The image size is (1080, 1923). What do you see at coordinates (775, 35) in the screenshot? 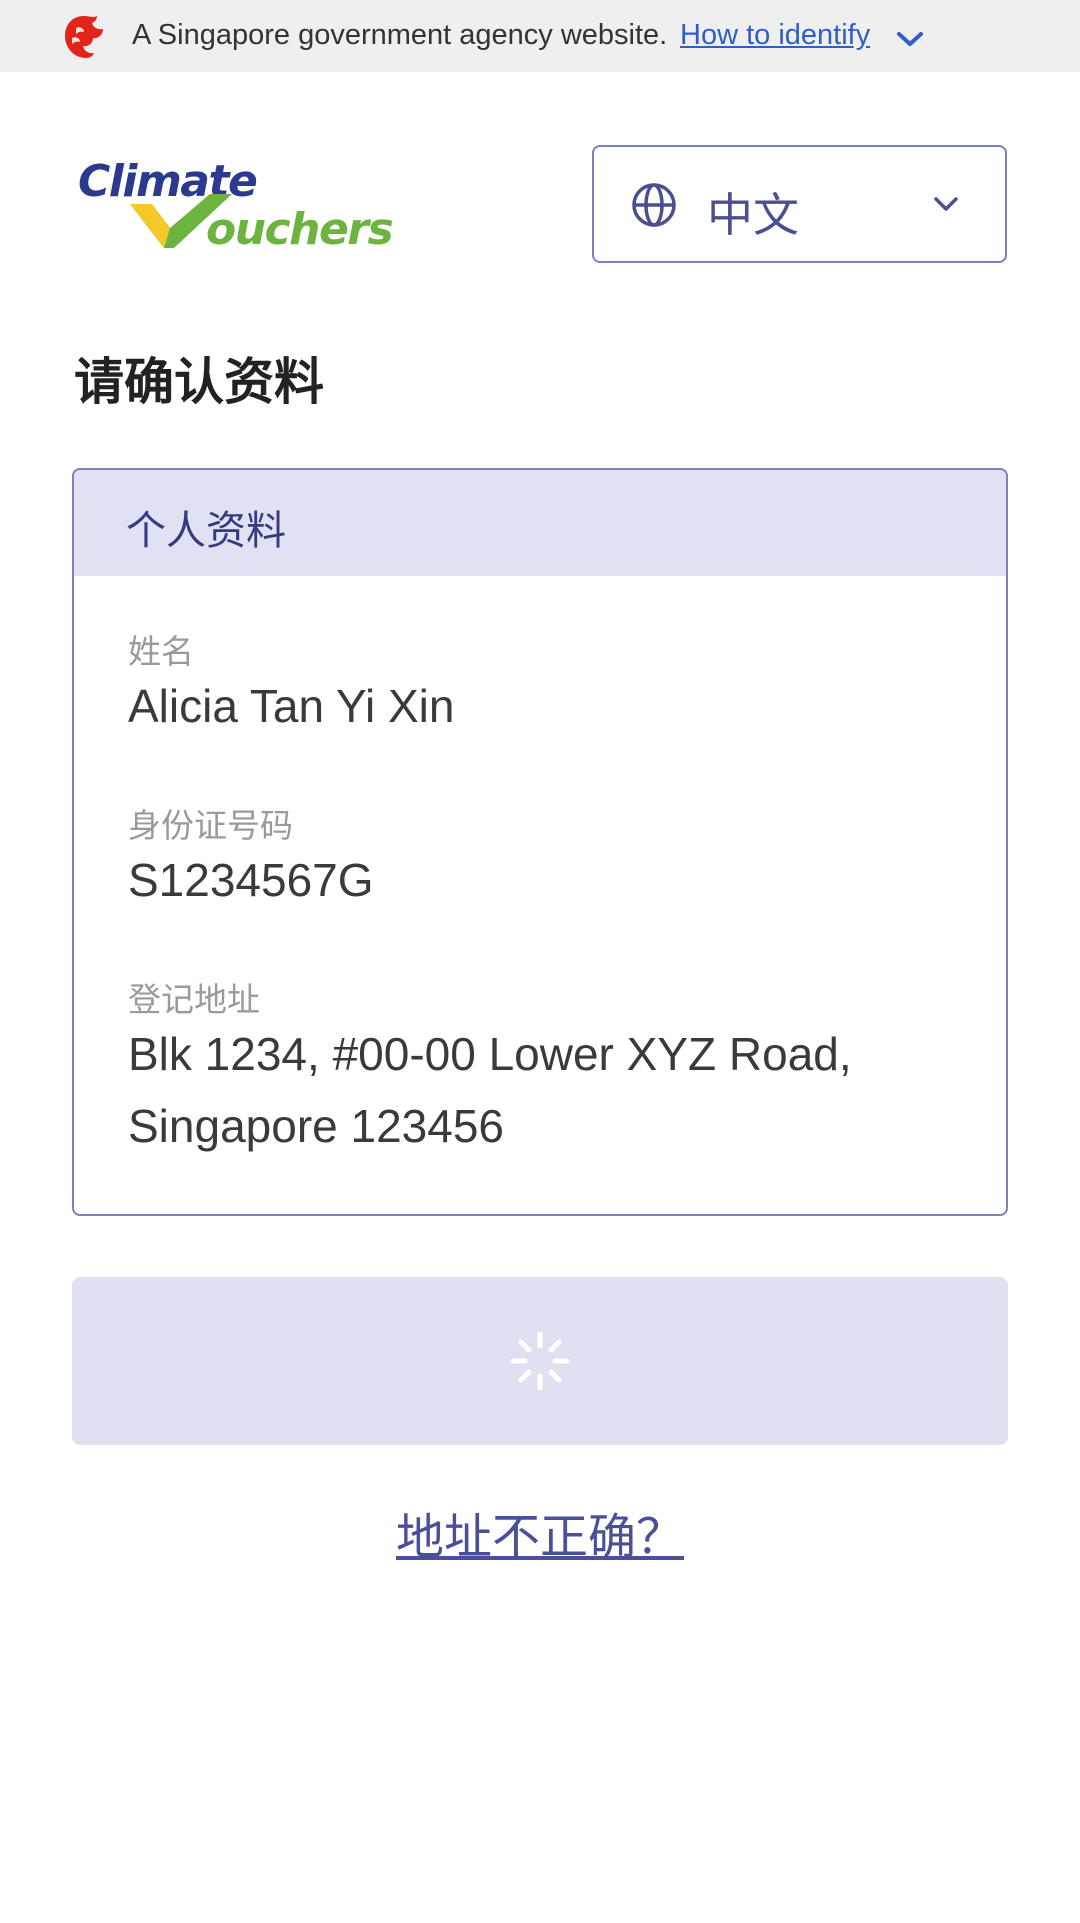
I see `how-to-identify-link: How to identify` at bounding box center [775, 35].